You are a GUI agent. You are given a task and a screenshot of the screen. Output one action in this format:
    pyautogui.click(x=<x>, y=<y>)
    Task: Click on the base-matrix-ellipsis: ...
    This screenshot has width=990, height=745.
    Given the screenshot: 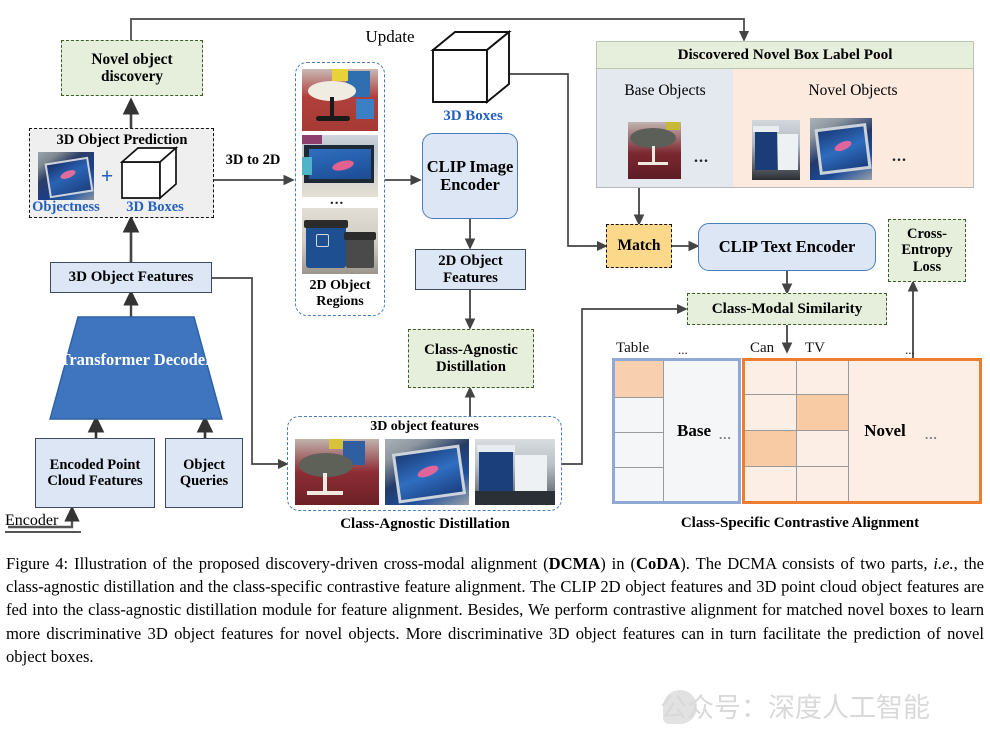 What is the action you would take?
    pyautogui.click(x=725, y=434)
    